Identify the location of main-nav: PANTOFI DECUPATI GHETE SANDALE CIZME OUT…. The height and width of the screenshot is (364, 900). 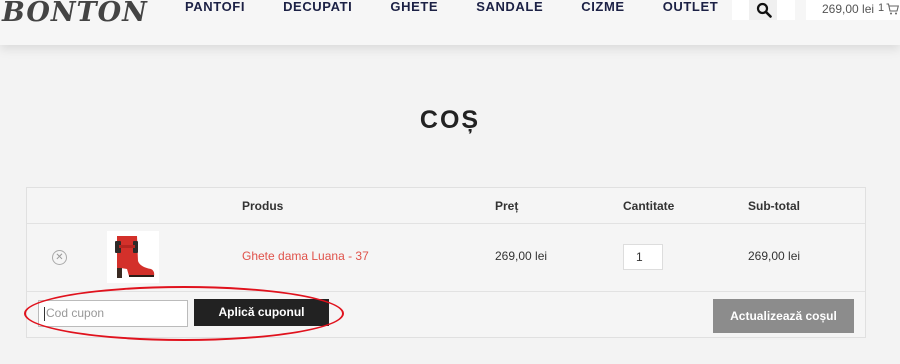
(470, 6).